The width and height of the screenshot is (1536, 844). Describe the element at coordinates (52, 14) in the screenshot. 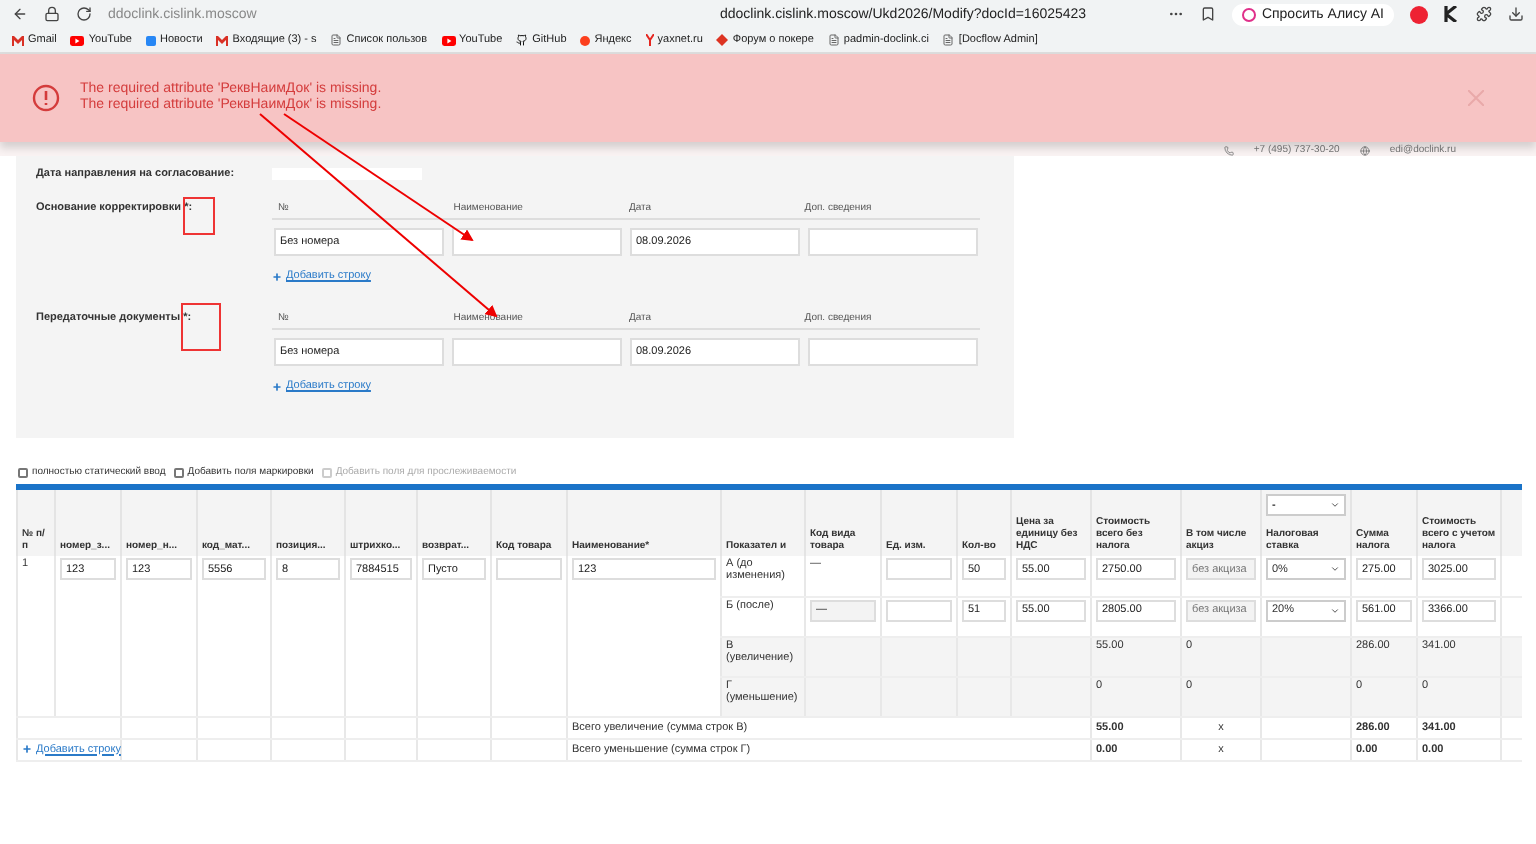

I see `lock-icon` at that location.